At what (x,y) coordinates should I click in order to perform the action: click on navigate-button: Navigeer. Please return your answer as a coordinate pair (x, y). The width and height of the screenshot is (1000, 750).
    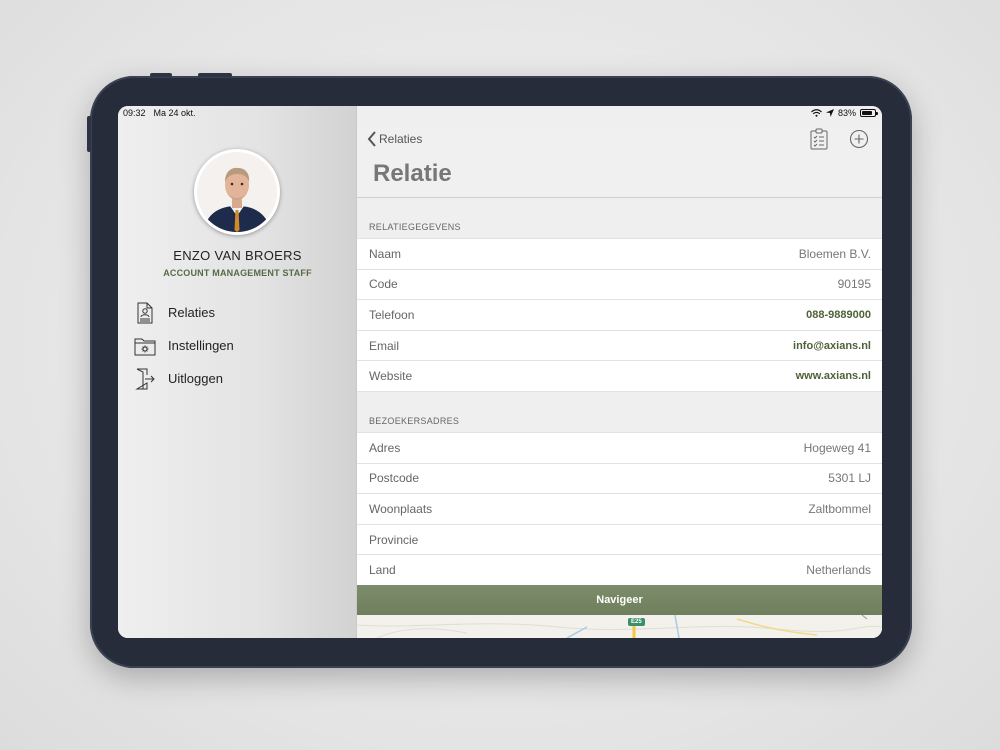
    Looking at the image, I should click on (619, 600).